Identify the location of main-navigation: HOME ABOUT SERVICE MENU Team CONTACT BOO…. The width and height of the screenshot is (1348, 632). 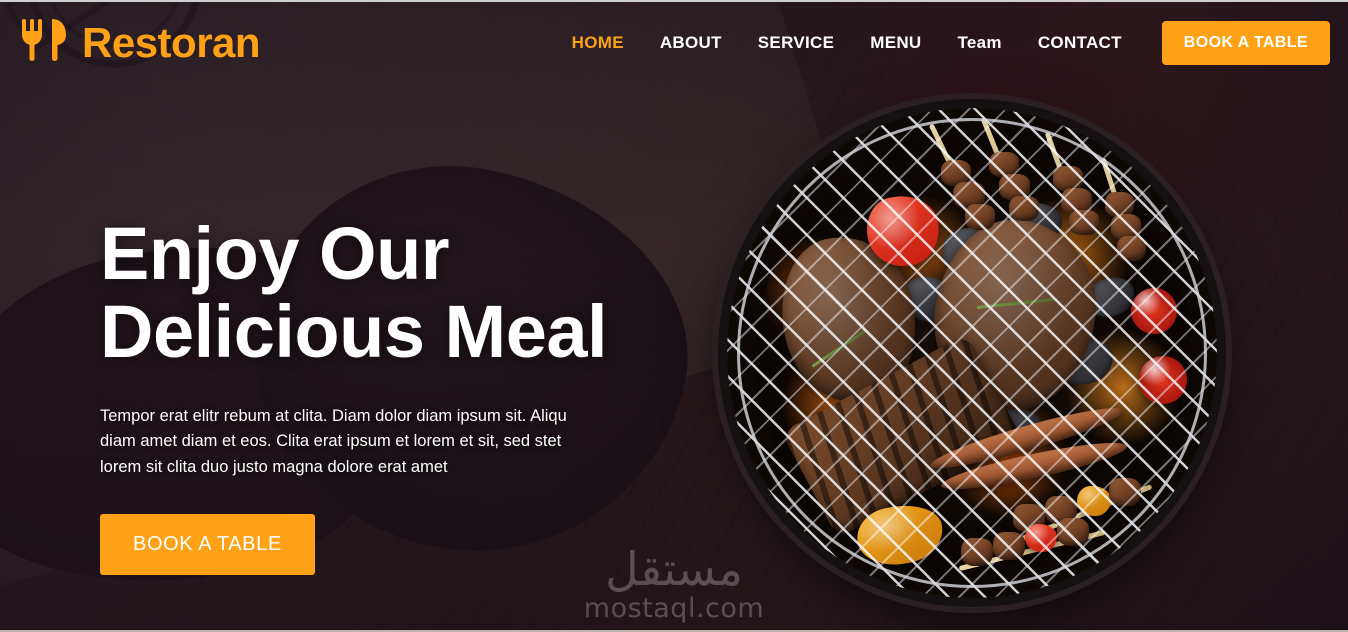
(942, 42).